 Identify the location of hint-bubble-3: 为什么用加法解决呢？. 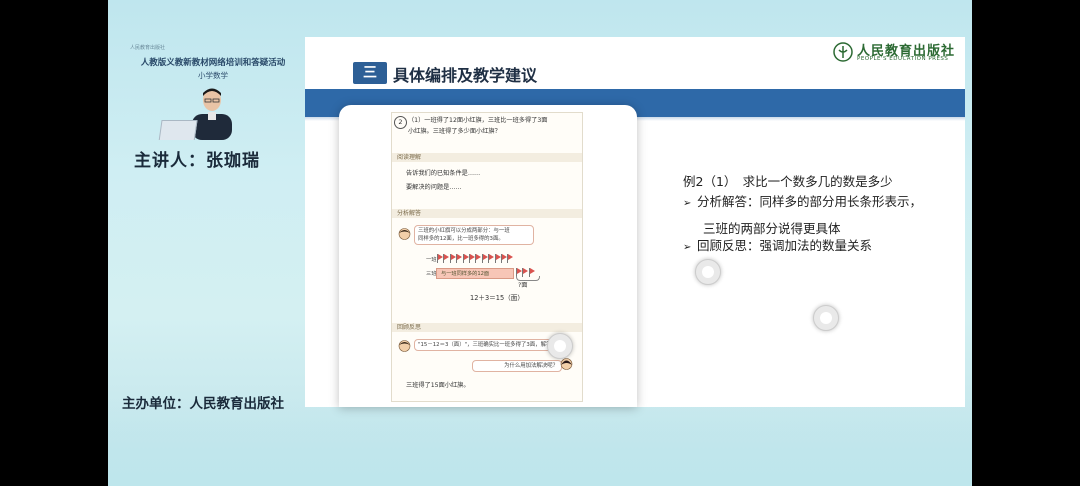
(517, 366).